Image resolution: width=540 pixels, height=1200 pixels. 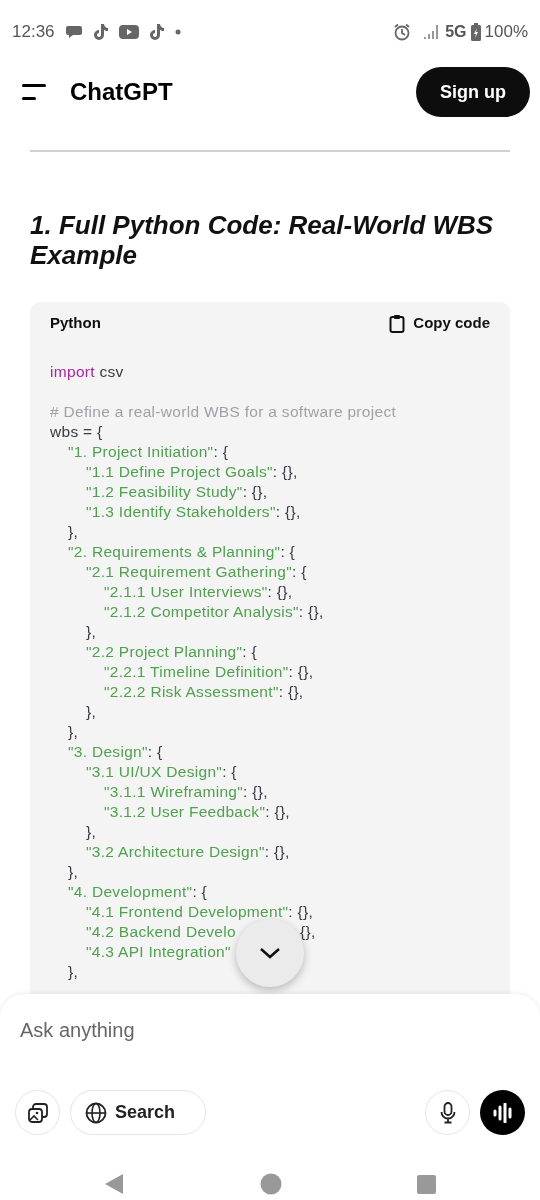 What do you see at coordinates (402, 32) in the screenshot?
I see `alarm-icon` at bounding box center [402, 32].